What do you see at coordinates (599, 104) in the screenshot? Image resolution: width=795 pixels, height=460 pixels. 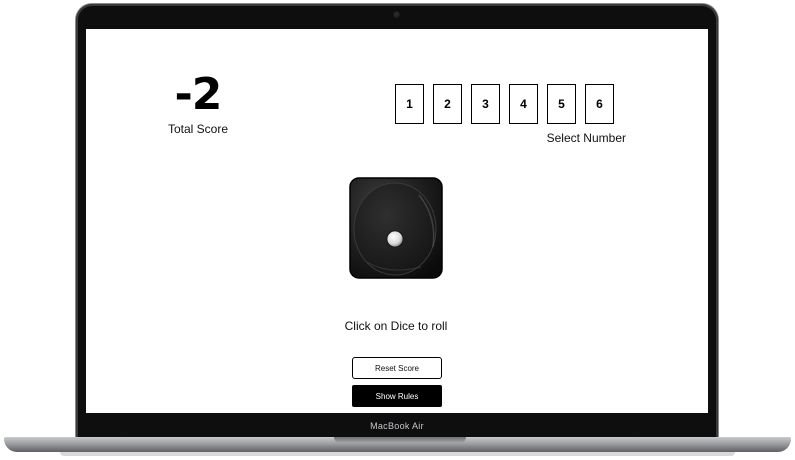 I see `number-button-6: 6` at bounding box center [599, 104].